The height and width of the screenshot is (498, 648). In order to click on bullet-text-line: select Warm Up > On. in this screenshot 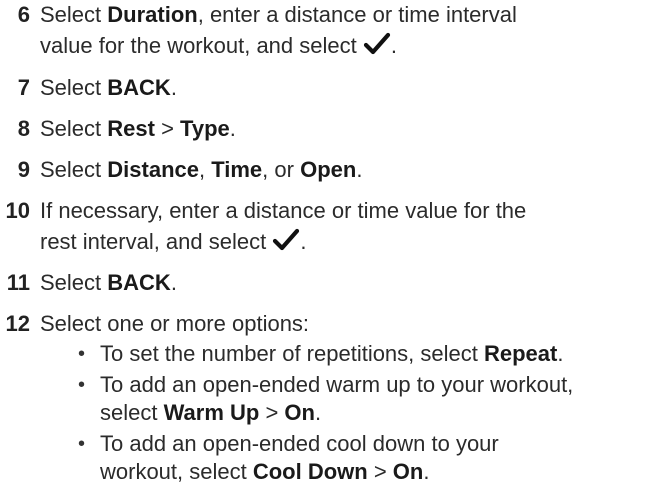, I will do `click(211, 412)`.